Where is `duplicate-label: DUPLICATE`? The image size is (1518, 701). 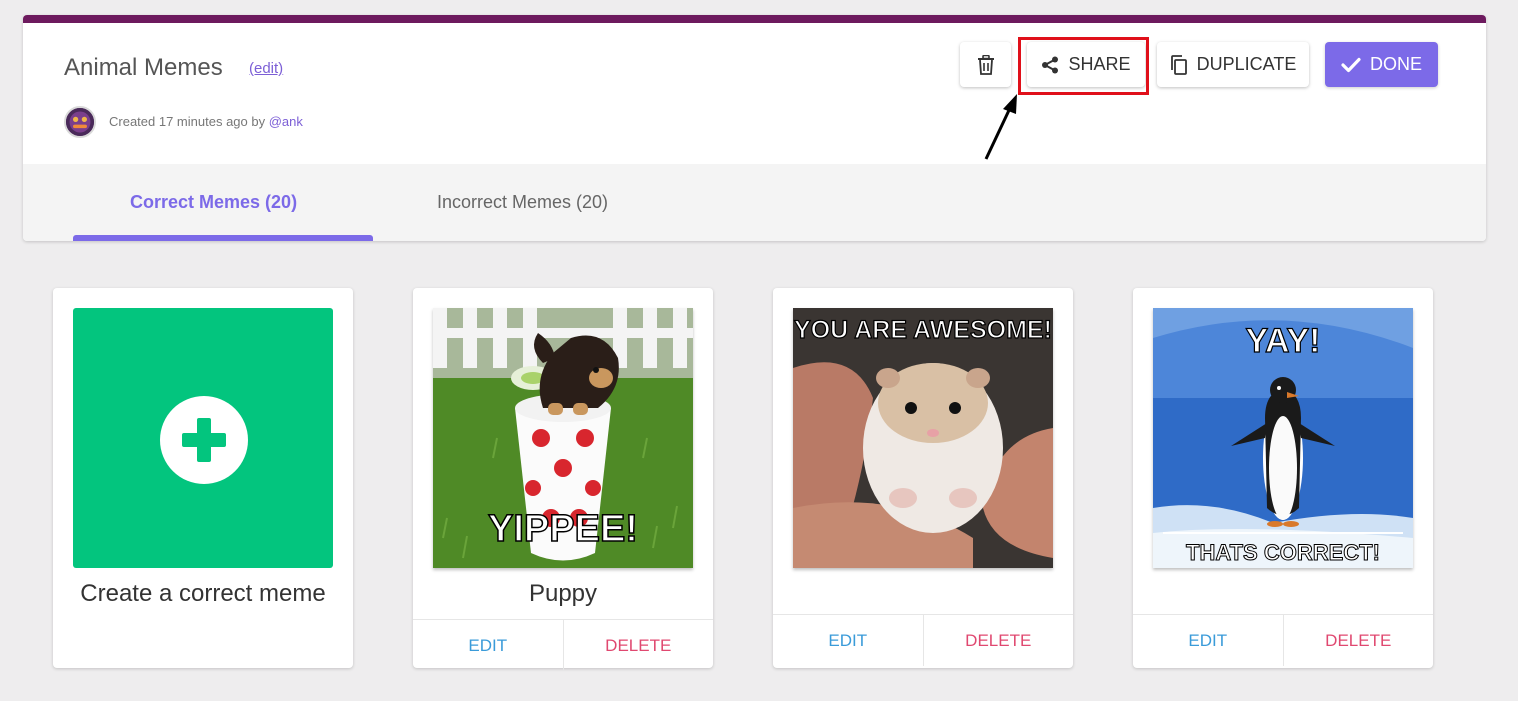 duplicate-label: DUPLICATE is located at coordinates (1246, 64).